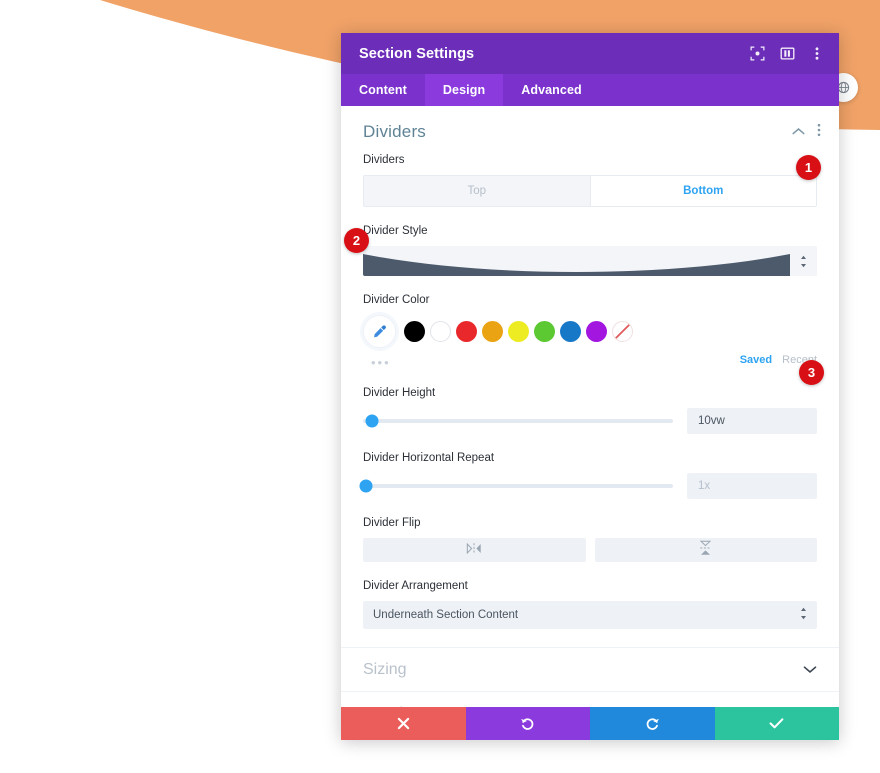  I want to click on tab-content: Content, so click(383, 90).